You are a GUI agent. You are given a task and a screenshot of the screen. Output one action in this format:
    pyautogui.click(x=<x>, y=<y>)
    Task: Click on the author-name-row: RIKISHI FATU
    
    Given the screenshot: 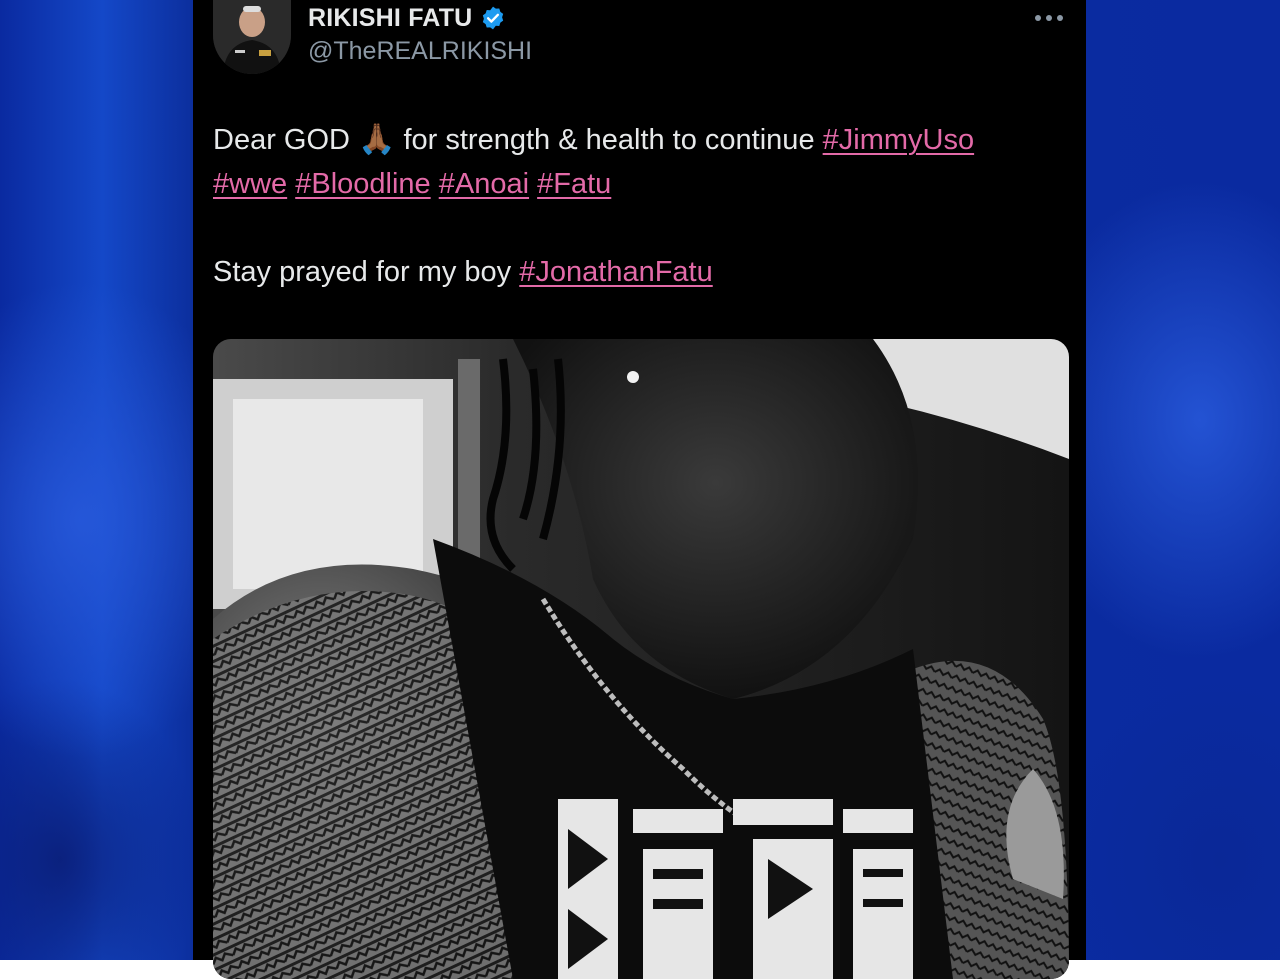 What is the action you would take?
    pyautogui.click(x=407, y=18)
    